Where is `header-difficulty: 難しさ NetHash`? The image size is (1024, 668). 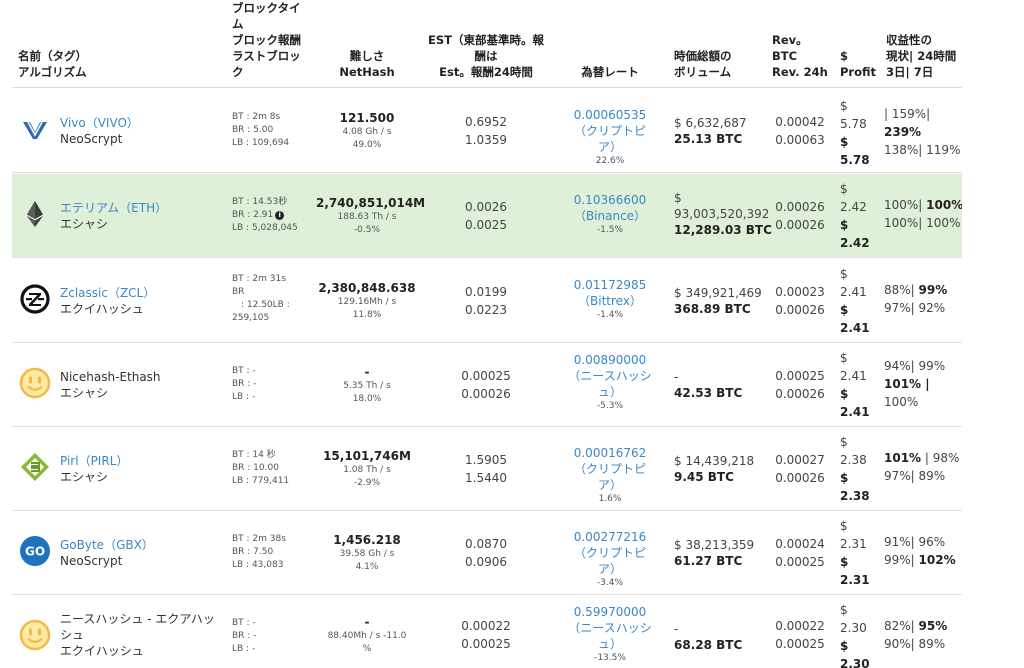
header-difficulty: 難しさ NetHash is located at coordinates (367, 64).